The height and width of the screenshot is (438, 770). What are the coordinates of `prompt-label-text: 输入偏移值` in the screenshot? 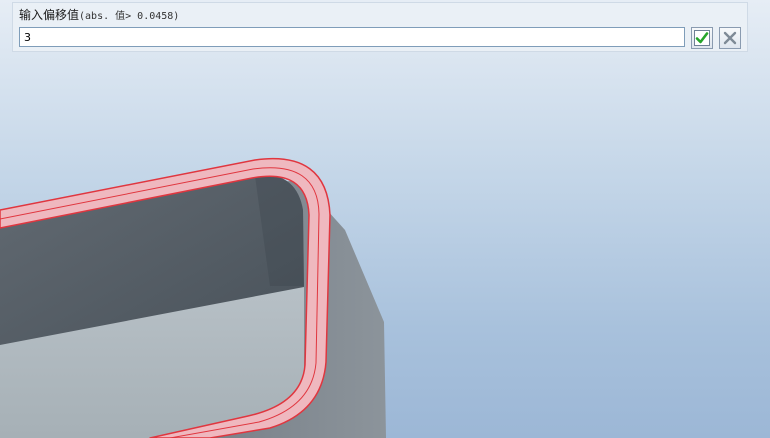 It's located at (49, 15).